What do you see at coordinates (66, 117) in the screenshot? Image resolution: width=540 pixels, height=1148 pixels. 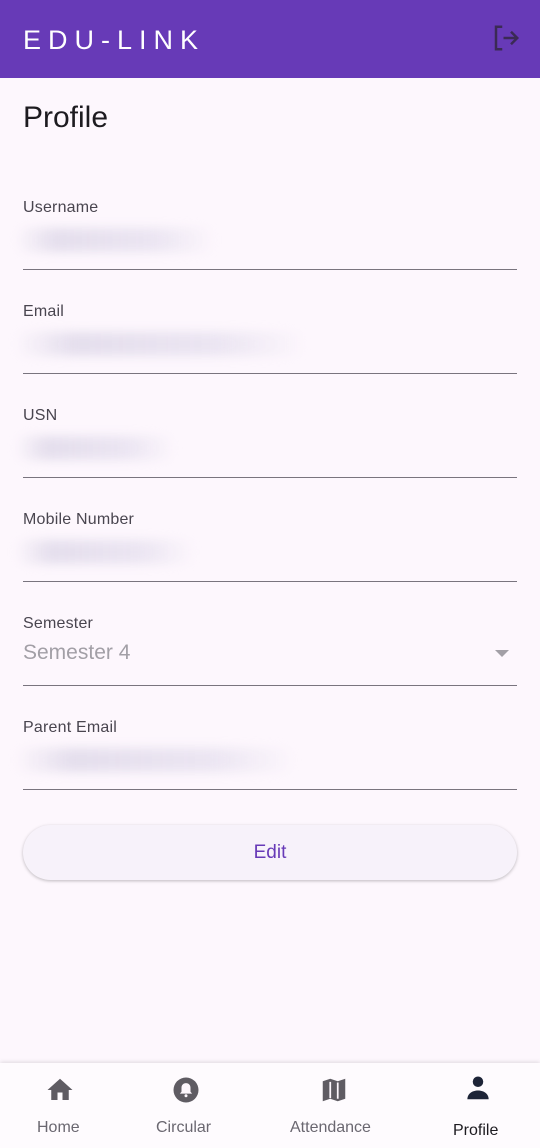 I see `page-title: Profile` at bounding box center [66, 117].